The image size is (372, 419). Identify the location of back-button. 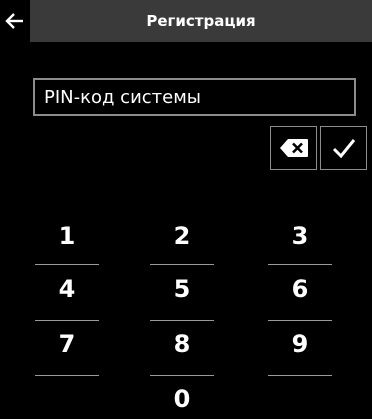
(15, 21).